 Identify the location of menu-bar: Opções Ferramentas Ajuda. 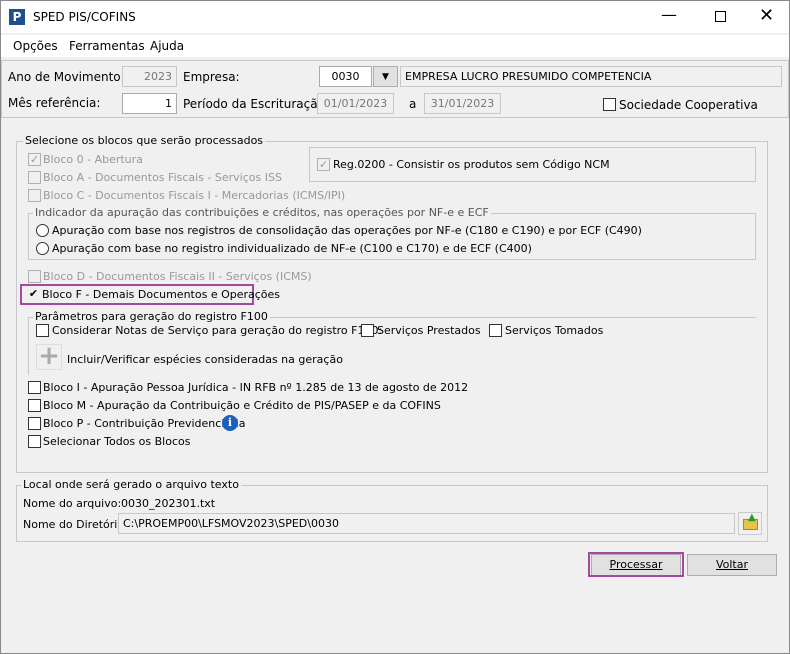
(395, 46).